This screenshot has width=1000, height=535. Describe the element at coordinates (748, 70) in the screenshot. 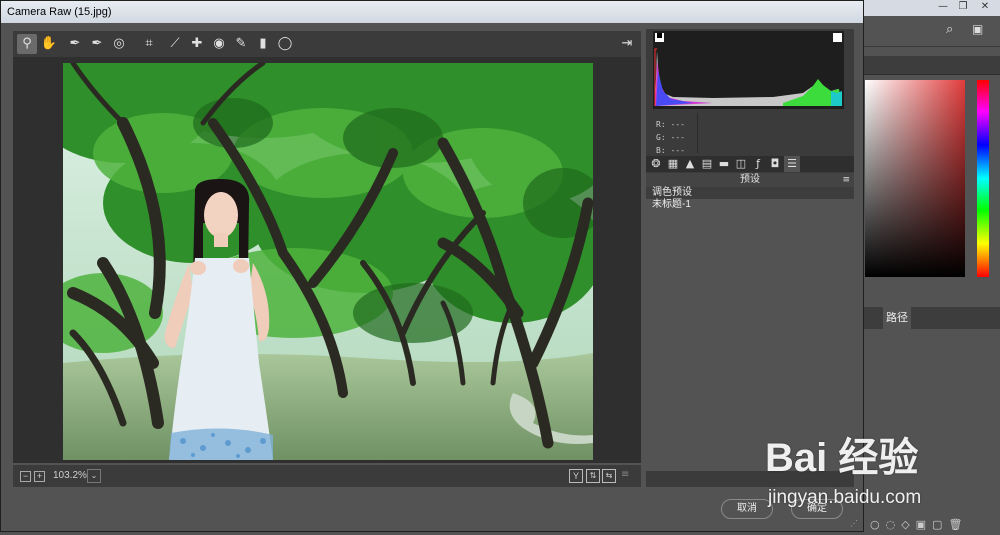

I see `histogram` at that location.